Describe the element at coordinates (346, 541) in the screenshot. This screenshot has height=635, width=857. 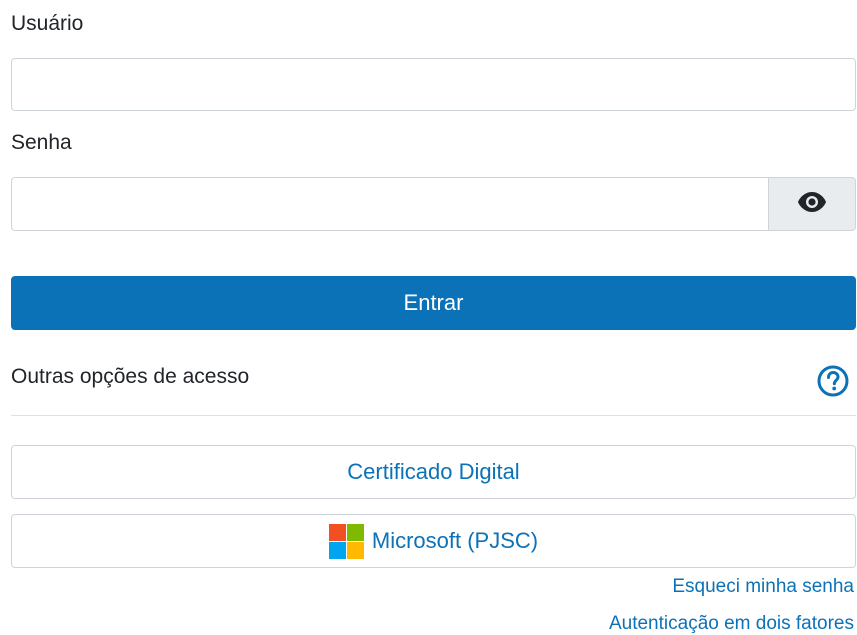
I see `microsoft-logo-icon` at that location.